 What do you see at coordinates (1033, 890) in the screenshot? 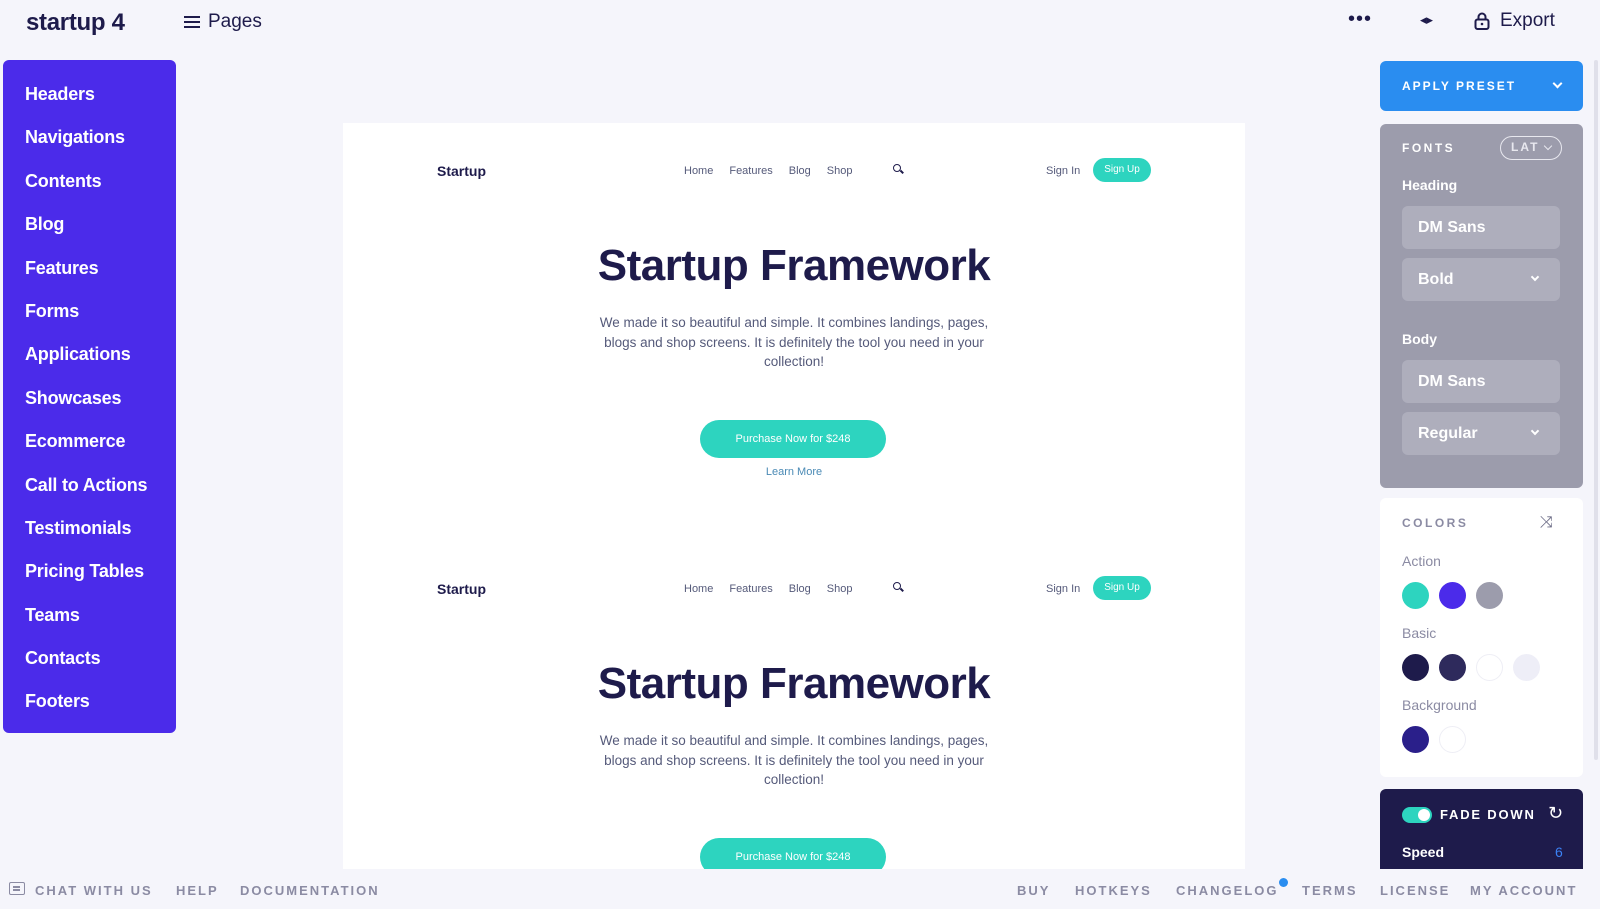
I see `footer-buy-link: BUY` at bounding box center [1033, 890].